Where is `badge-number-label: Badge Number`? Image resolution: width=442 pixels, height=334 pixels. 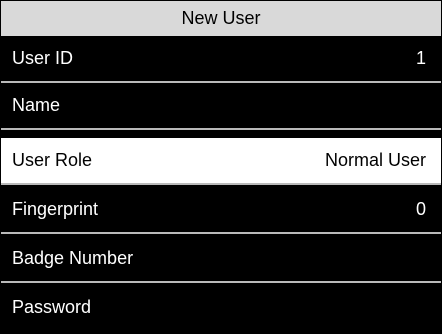 badge-number-label: Badge Number is located at coordinates (73, 258).